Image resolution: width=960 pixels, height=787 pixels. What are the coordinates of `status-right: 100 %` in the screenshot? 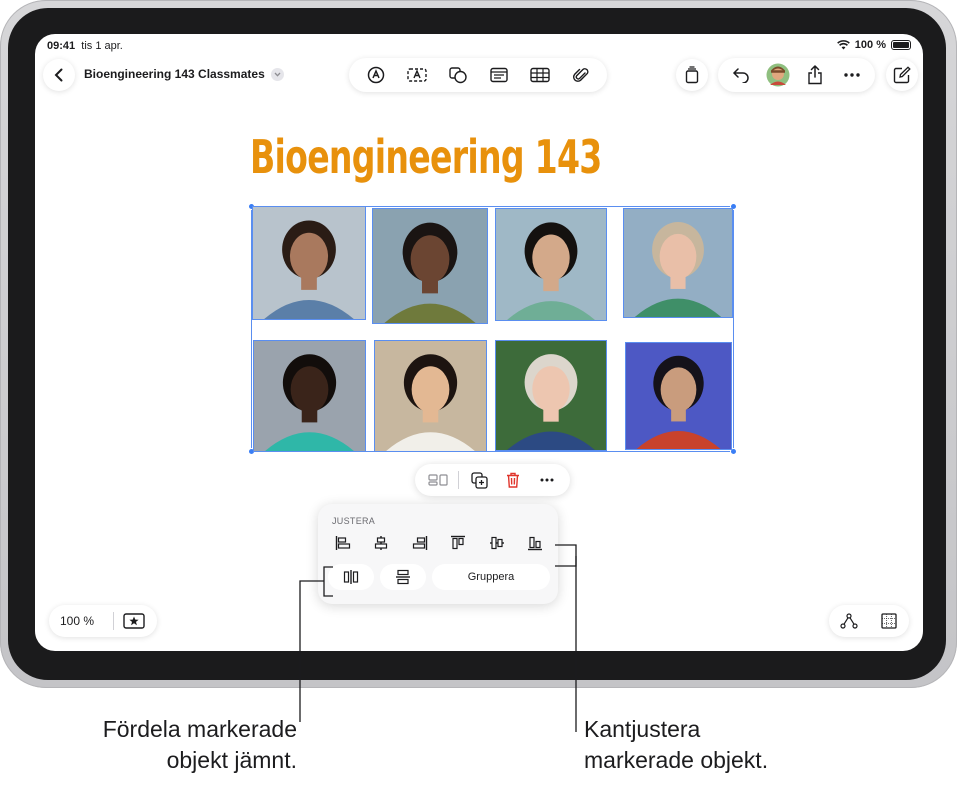 It's located at (873, 45).